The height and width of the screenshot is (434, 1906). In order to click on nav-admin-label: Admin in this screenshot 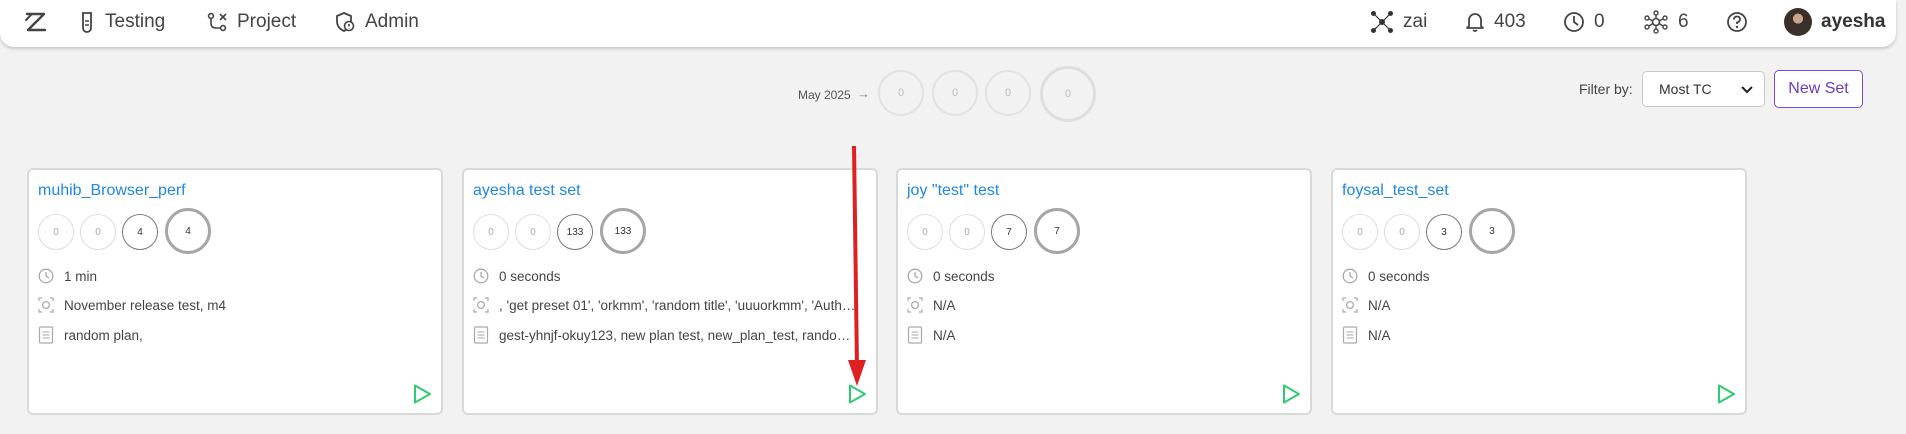, I will do `click(392, 21)`.